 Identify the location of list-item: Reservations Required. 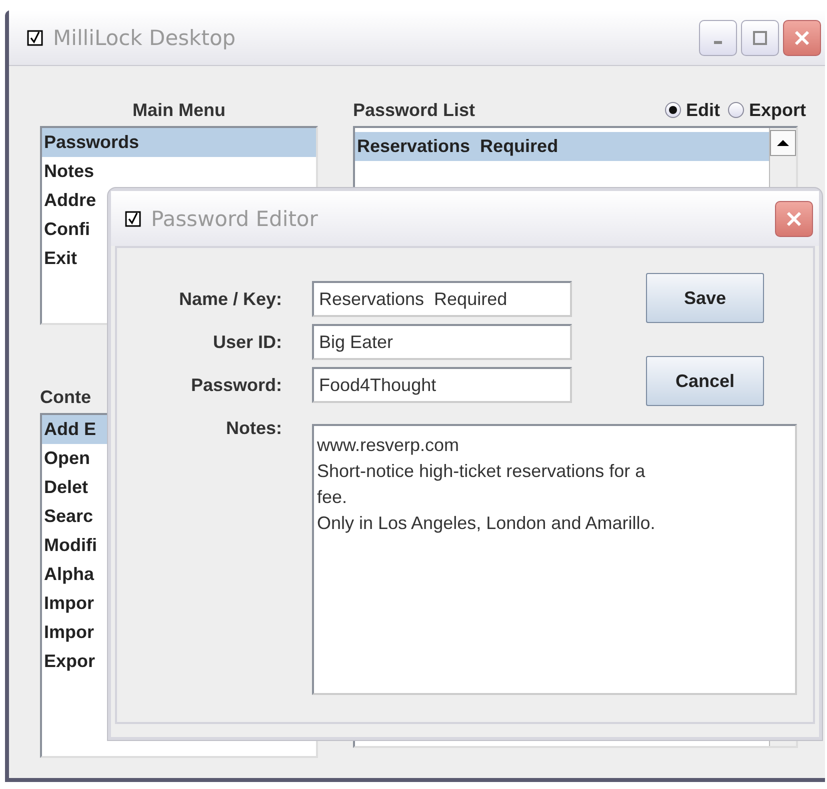
(562, 146).